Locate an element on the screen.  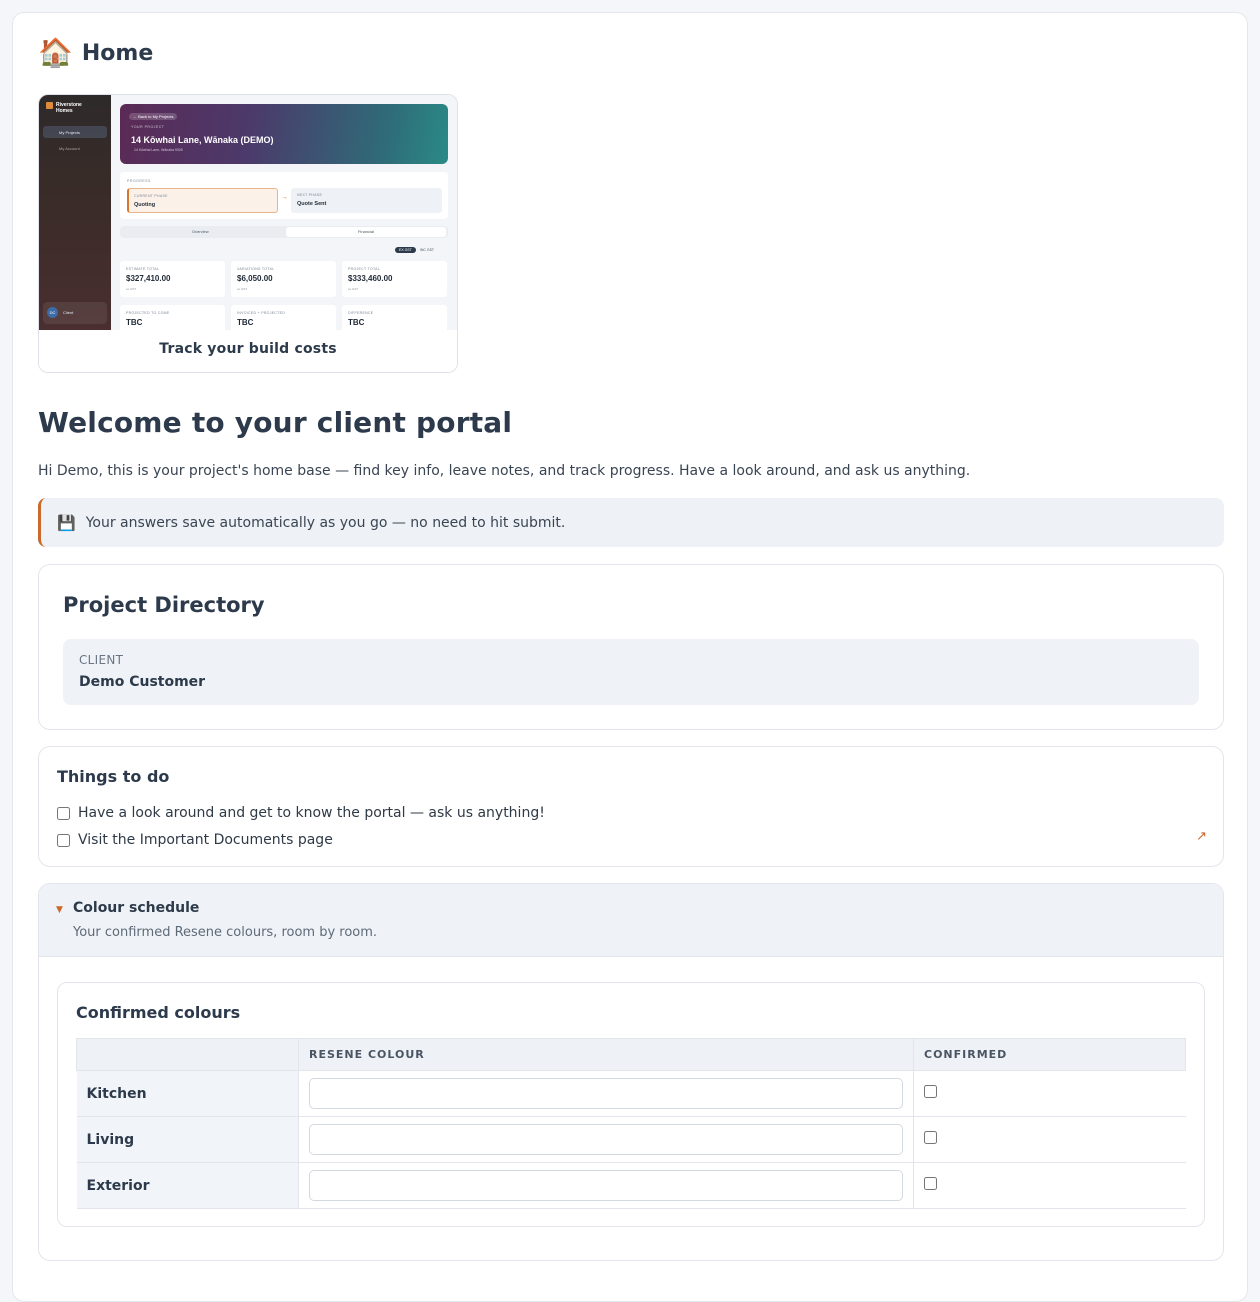
next-phase-label: NEXT PHASE is located at coordinates (310, 195).